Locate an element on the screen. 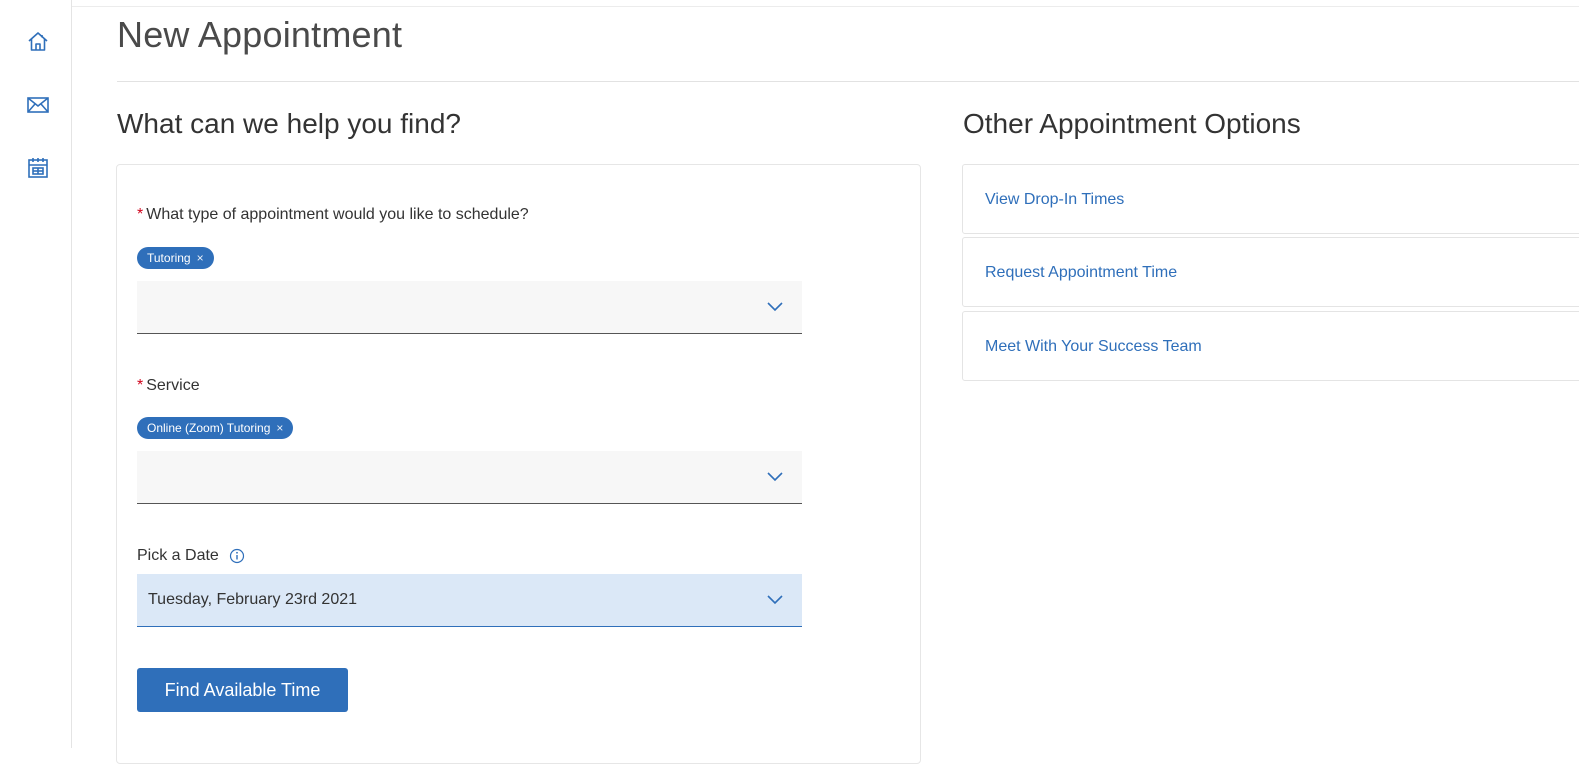 This screenshot has height=764, width=1579. left-sidebar is located at coordinates (36, 374).